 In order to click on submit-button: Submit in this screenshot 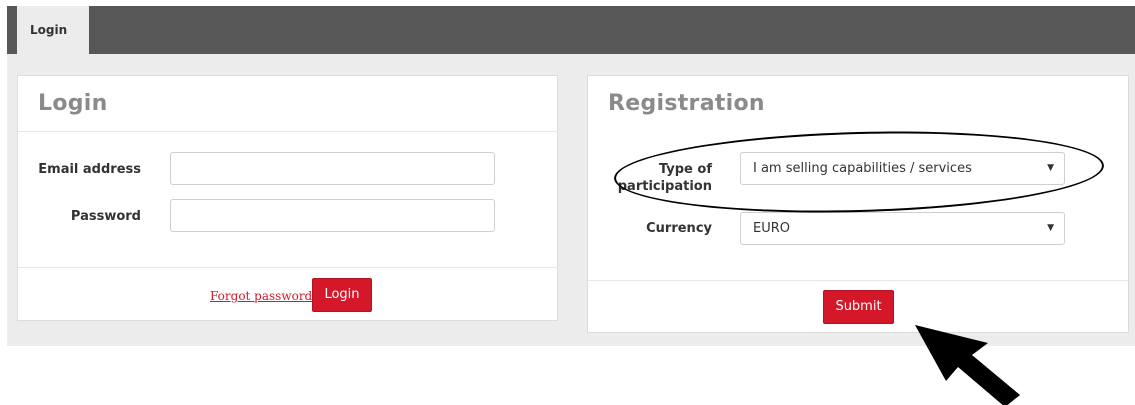, I will do `click(858, 307)`.